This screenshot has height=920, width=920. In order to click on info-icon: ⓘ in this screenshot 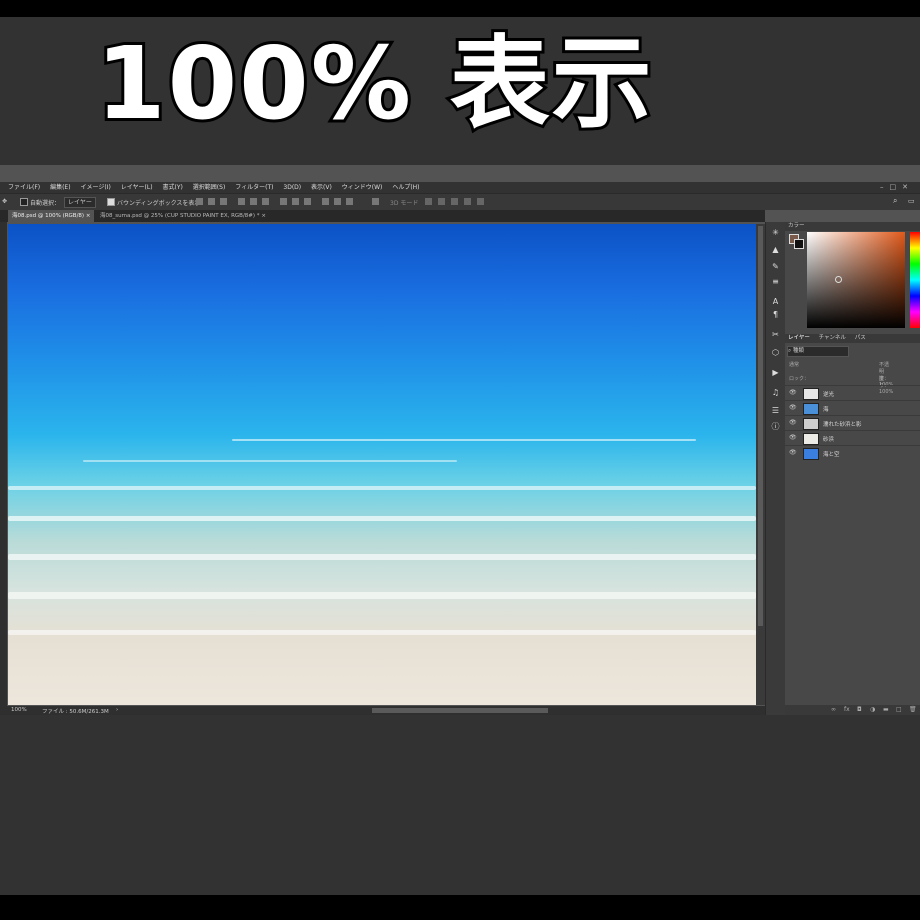, I will do `click(775, 426)`.